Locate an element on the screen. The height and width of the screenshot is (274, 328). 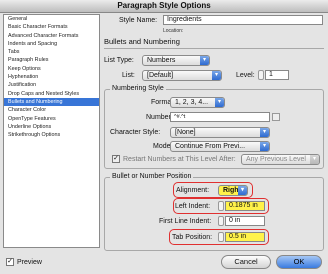
style-name-field: Ingredients is located at coordinates (243, 20).